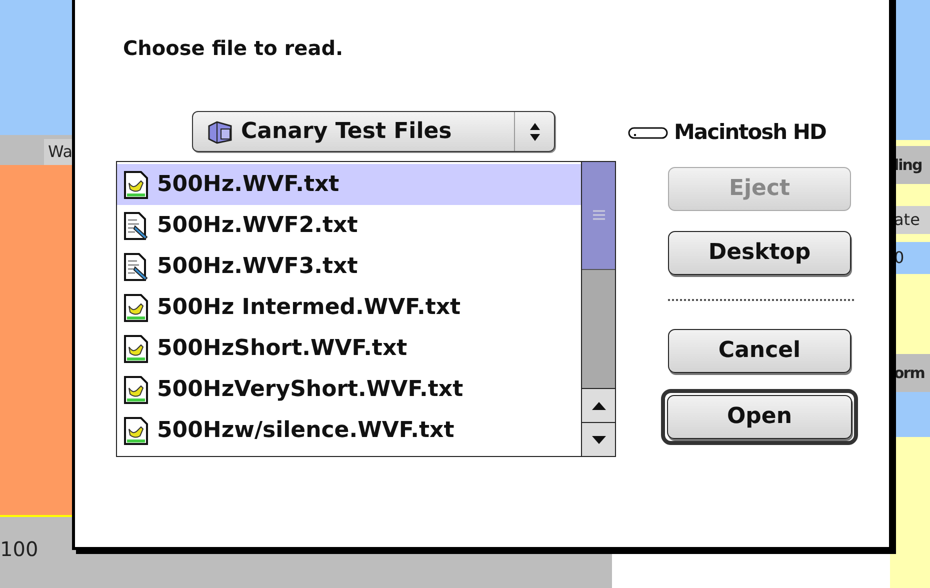  Describe the element at coordinates (759, 416) in the screenshot. I see `dialog-button: Open` at that location.